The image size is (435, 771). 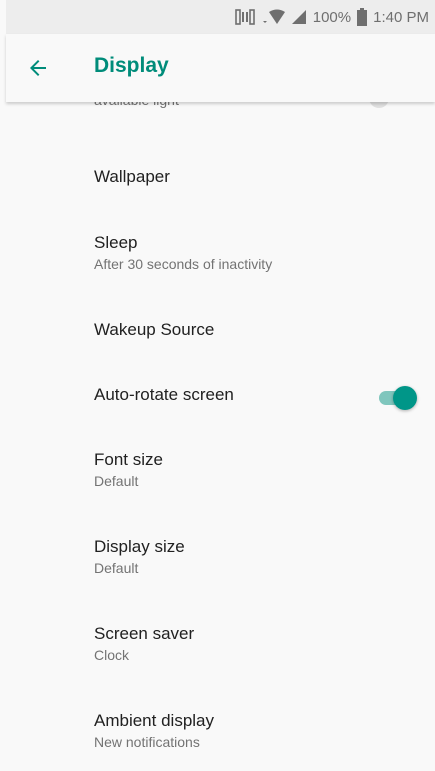 I want to click on list-item-auto-rotate: Auto-rotate screen, so click(x=220, y=397).